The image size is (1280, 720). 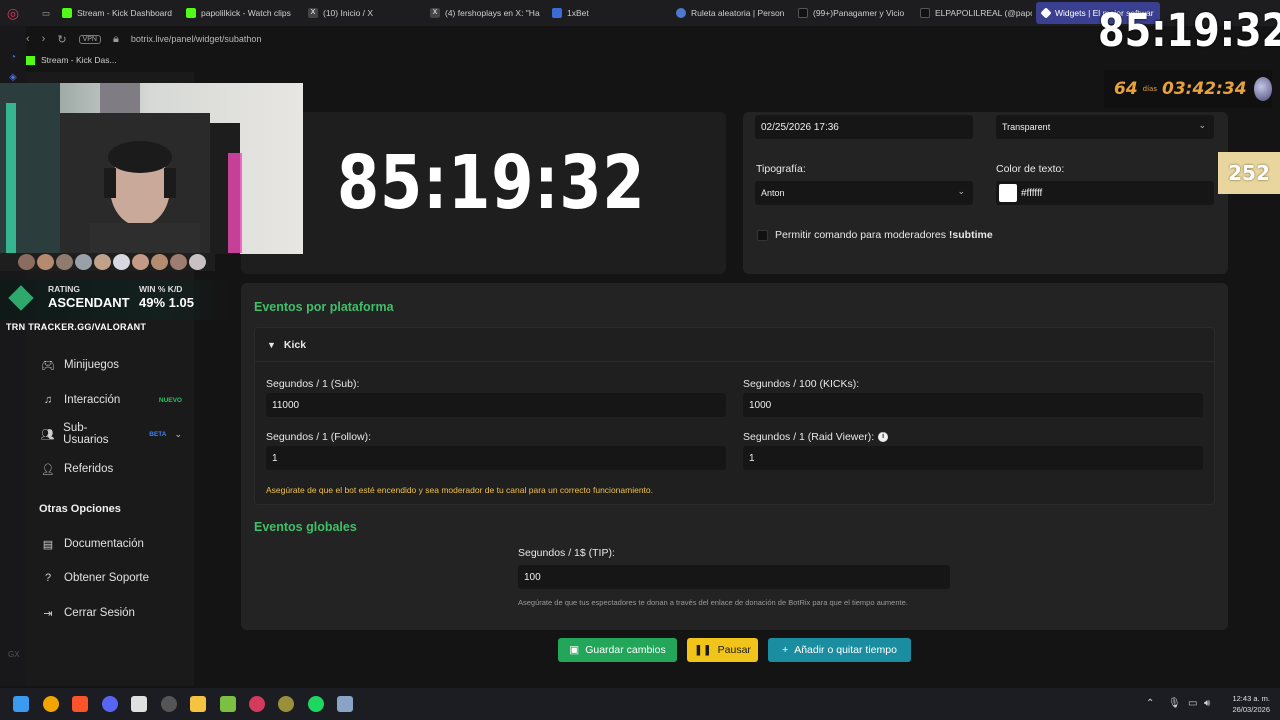 What do you see at coordinates (1189, 30) in the screenshot?
I see `subathon-timer-overlay: 85:19:32` at bounding box center [1189, 30].